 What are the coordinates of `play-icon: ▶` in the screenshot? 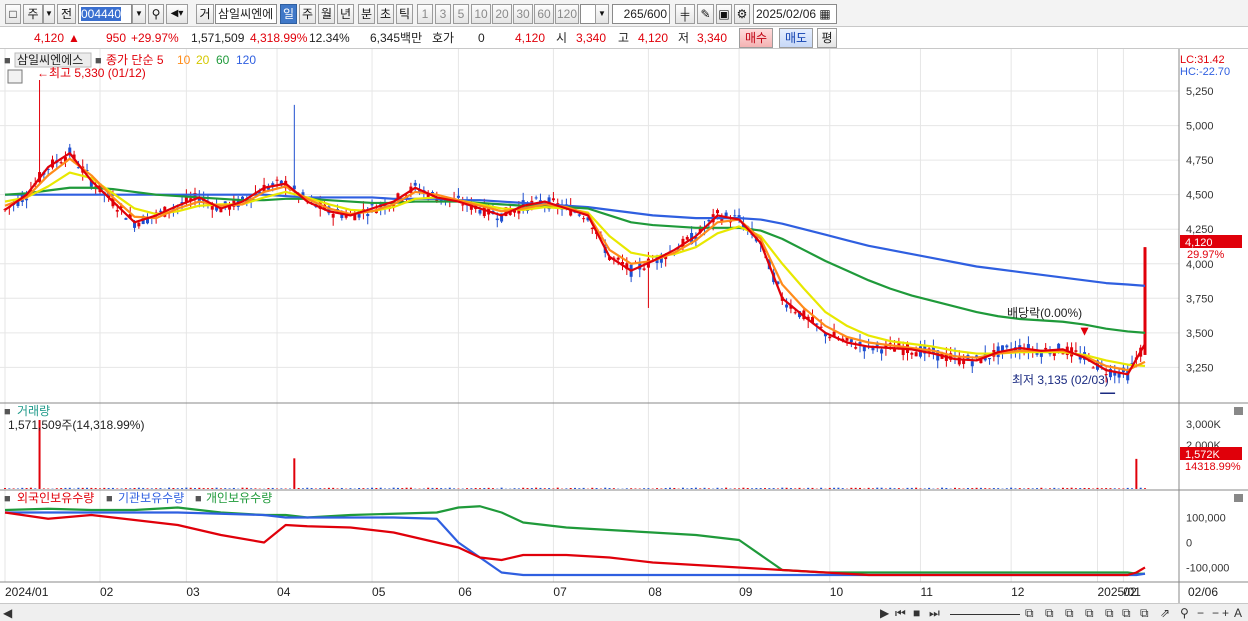 It's located at (884, 613).